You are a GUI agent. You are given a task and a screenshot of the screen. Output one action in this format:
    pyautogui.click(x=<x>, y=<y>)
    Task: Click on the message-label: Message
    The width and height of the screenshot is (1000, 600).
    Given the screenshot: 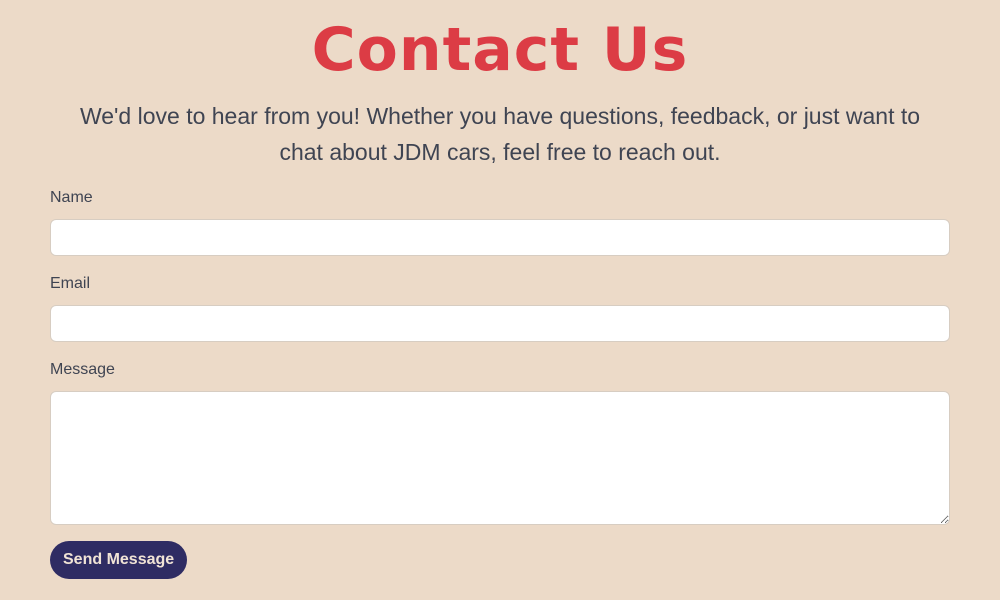 What is the action you would take?
    pyautogui.click(x=82, y=369)
    